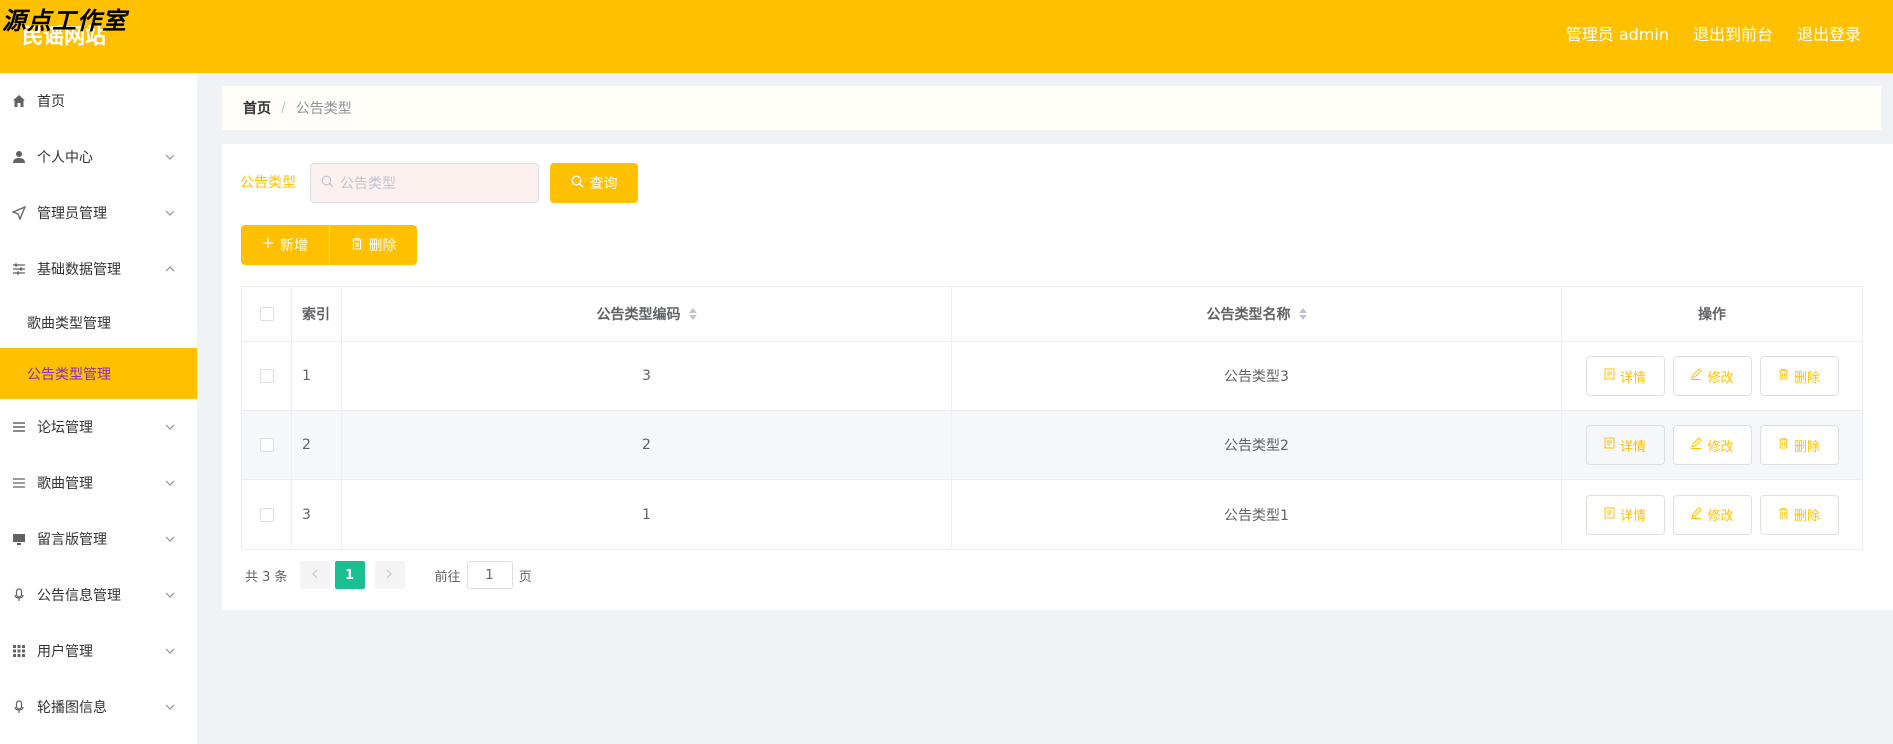 This screenshot has height=744, width=1893. I want to click on add-button-label: 新增, so click(294, 246).